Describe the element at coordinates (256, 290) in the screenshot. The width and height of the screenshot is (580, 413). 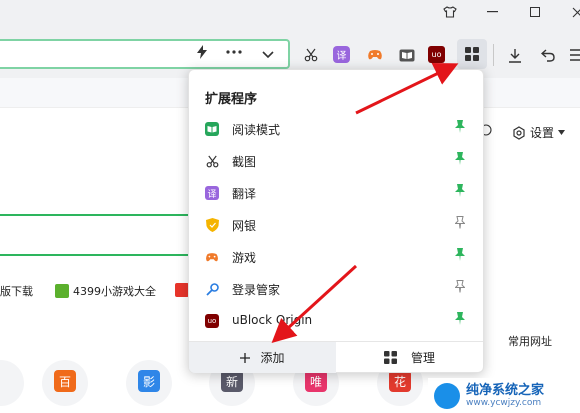
I see `extension-label: 登录管家` at that location.